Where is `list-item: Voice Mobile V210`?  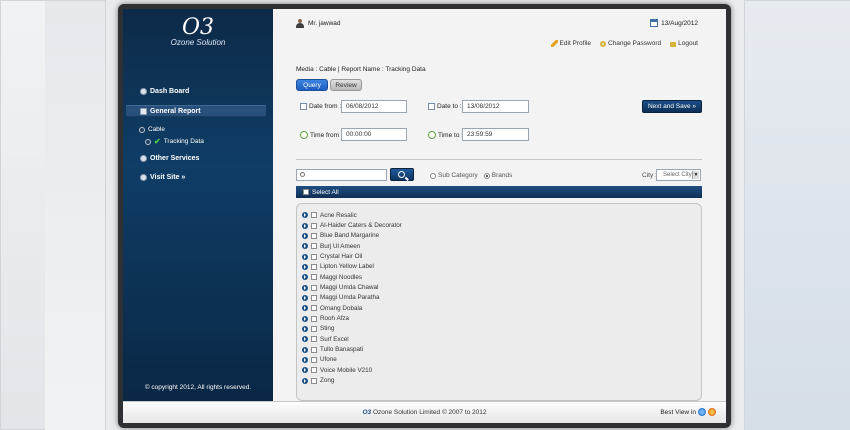 list-item: Voice Mobile V210 is located at coordinates (501, 370).